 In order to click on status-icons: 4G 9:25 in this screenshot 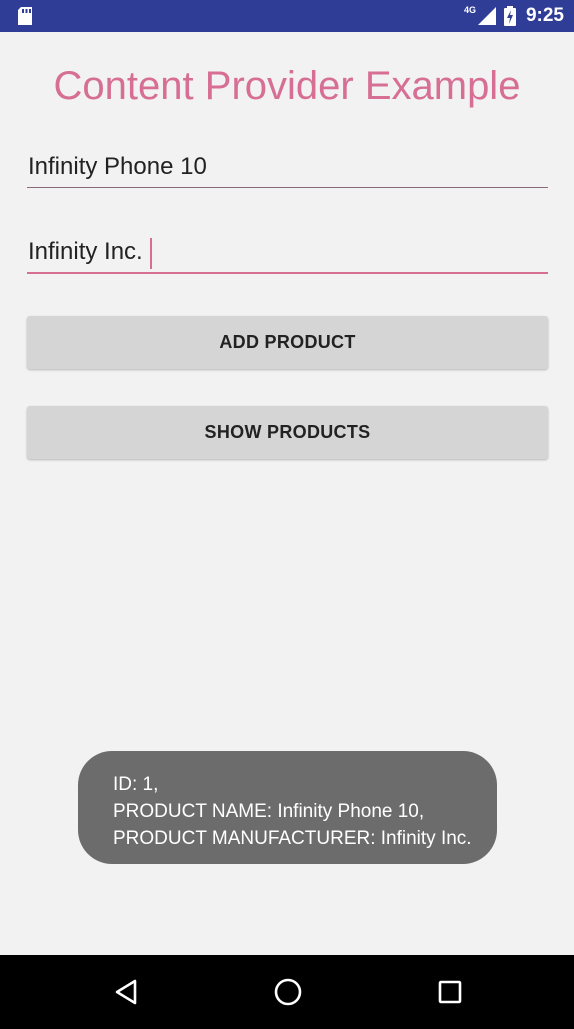, I will do `click(514, 16)`.